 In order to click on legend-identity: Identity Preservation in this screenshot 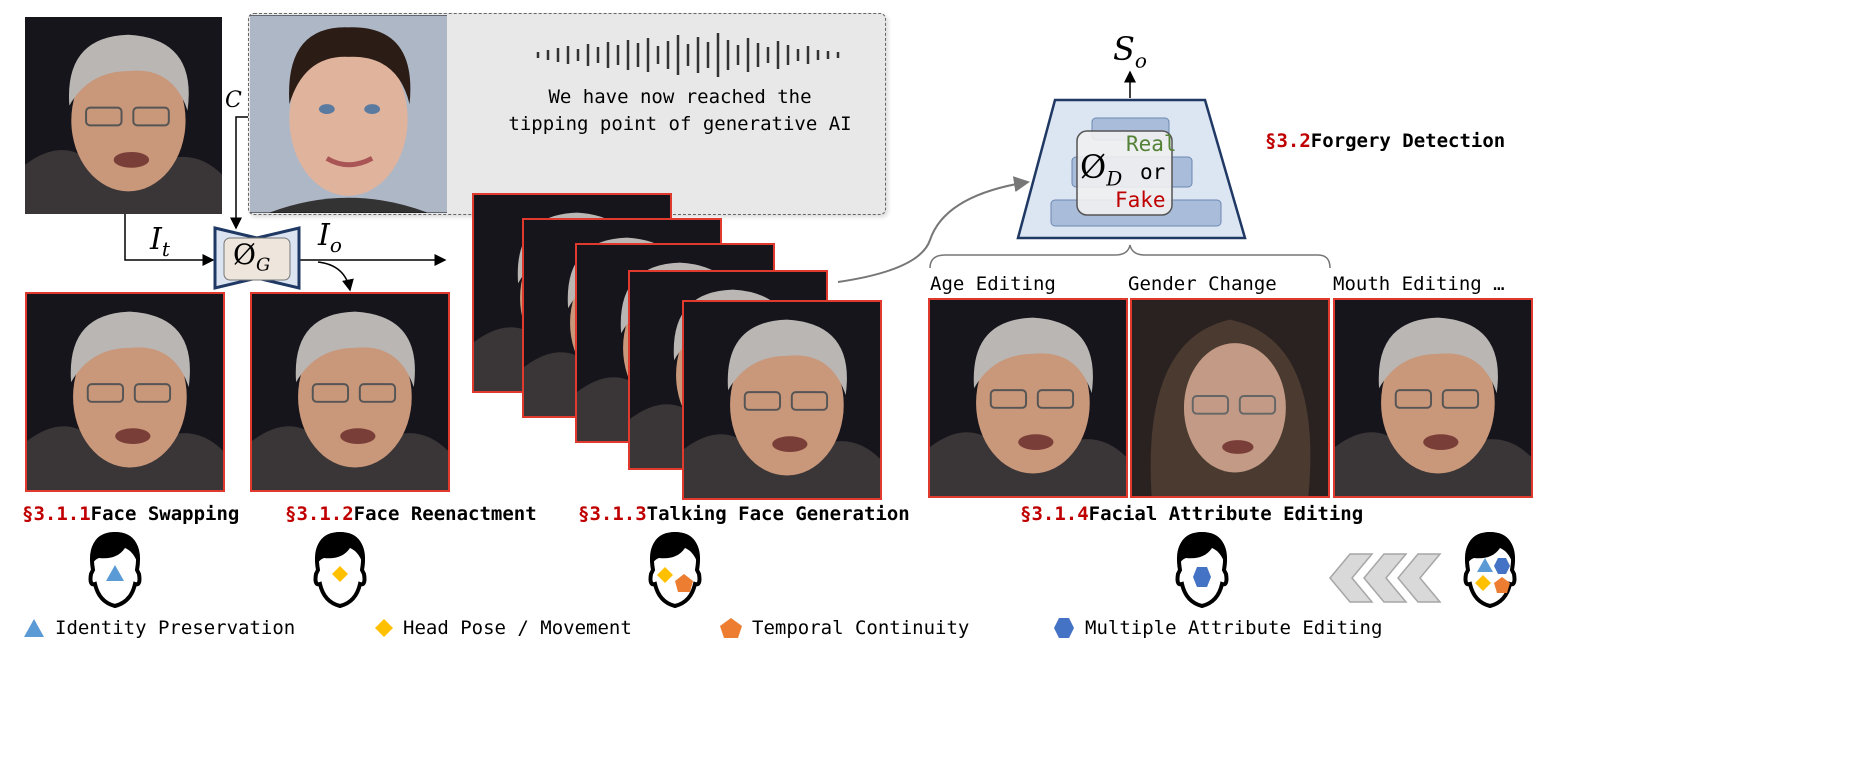, I will do `click(175, 628)`.